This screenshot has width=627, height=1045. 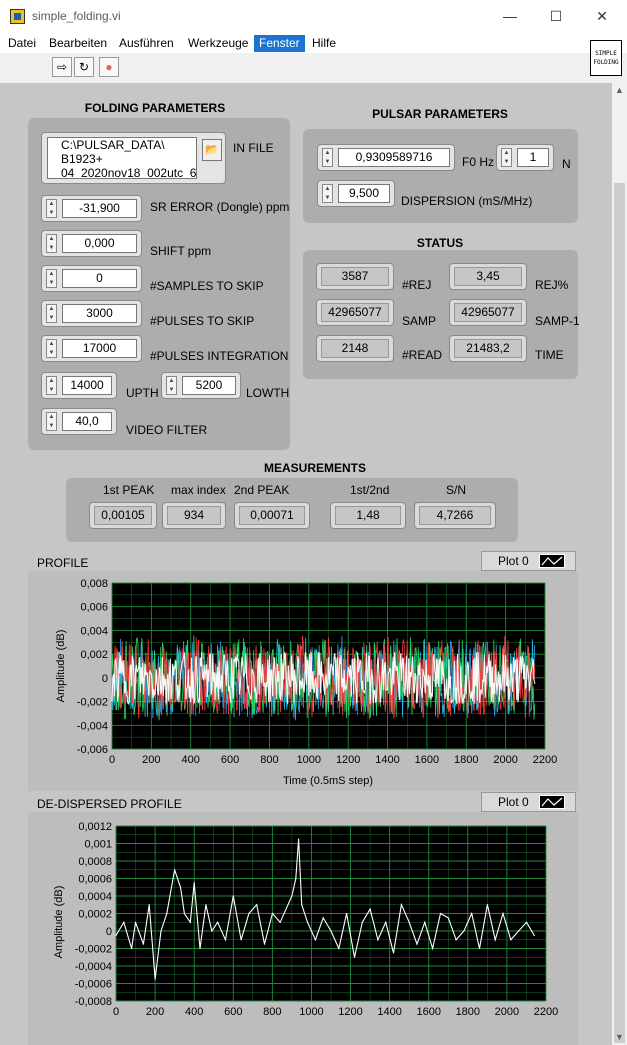 I want to click on f0-spinner: ▲ ▼, so click(x=327, y=157).